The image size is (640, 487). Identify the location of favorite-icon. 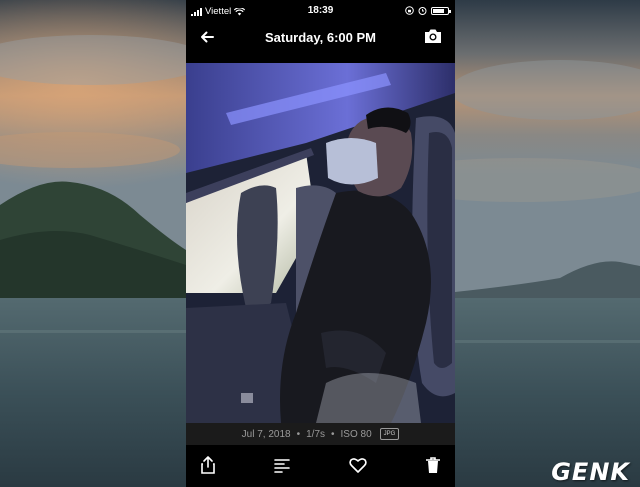
(358, 465).